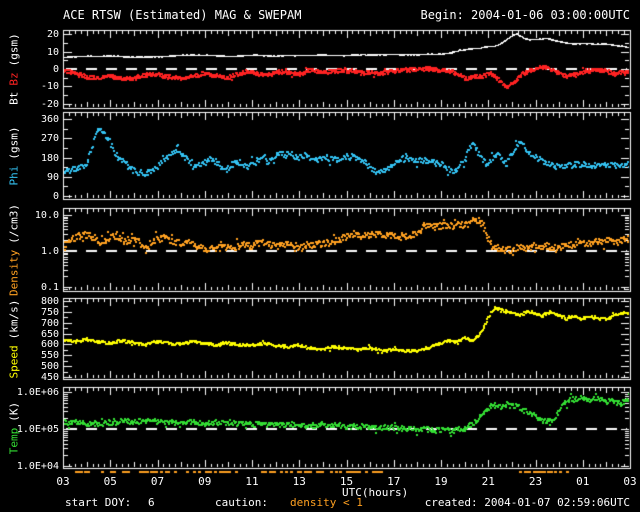 This screenshot has width=640, height=512. What do you see at coordinates (46, 215) in the screenshot?
I see `y-tick-label: 10.0` at bounding box center [46, 215].